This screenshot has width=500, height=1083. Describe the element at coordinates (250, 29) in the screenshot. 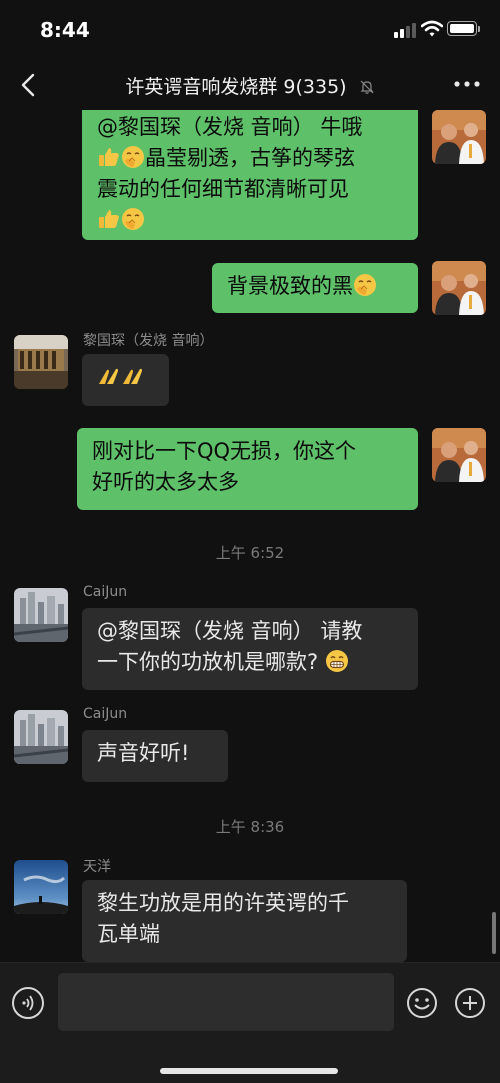

I see `status-bar: 8:44` at that location.